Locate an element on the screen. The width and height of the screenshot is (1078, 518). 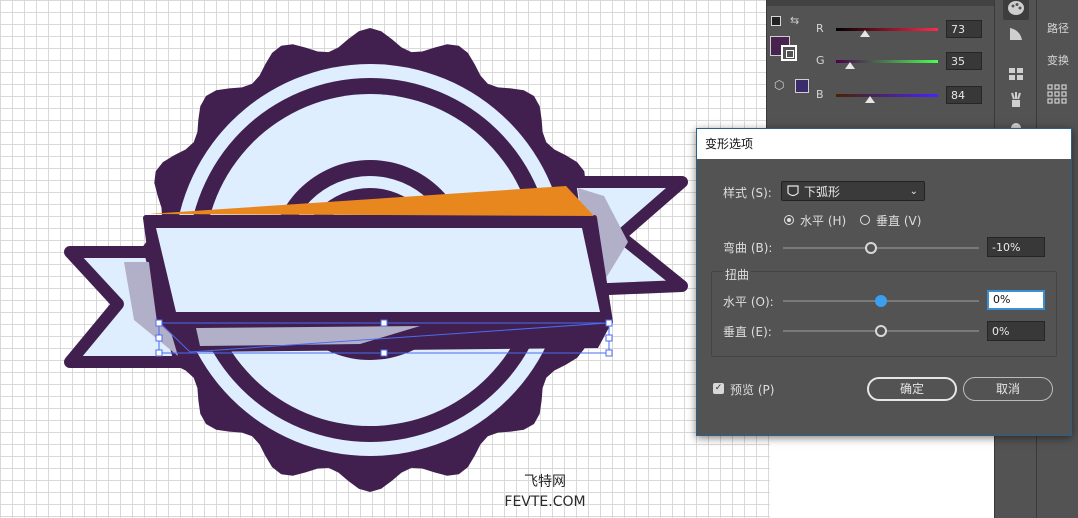
brushes-icon is located at coordinates (1016, 100).